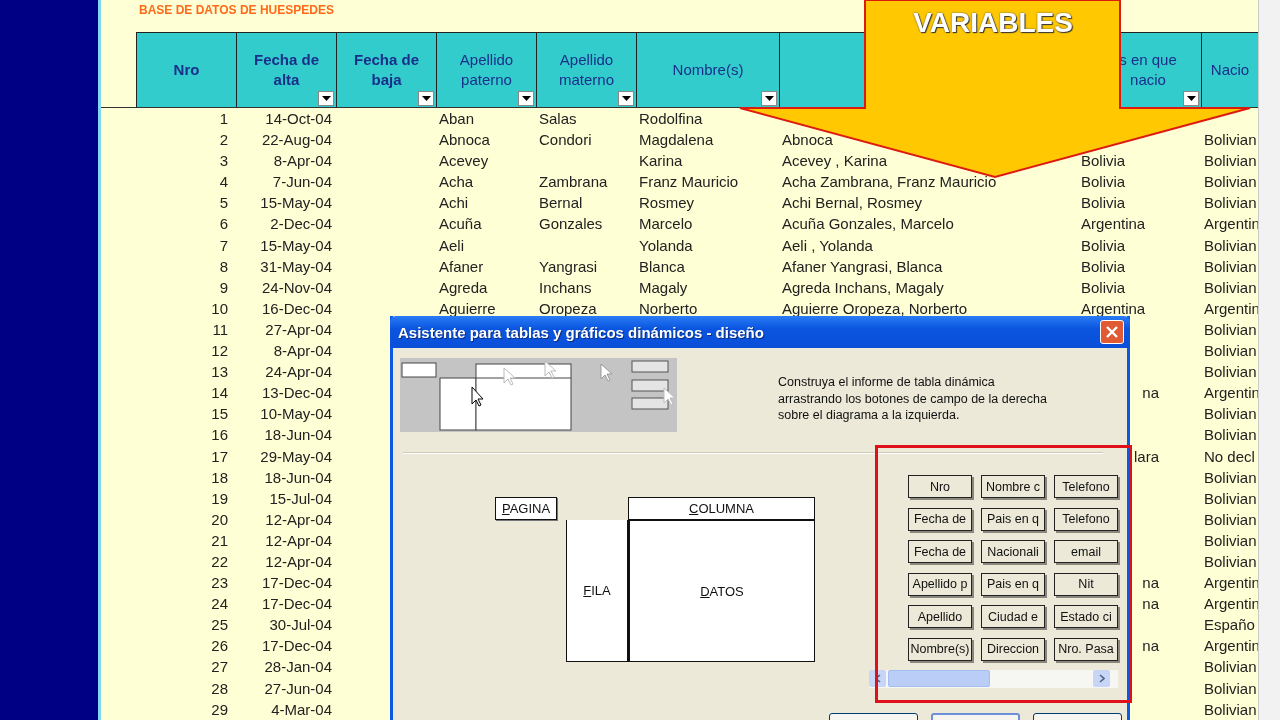 The image size is (1280, 720). What do you see at coordinates (666, 245) in the screenshot?
I see `table-cell: Yolanda` at bounding box center [666, 245].